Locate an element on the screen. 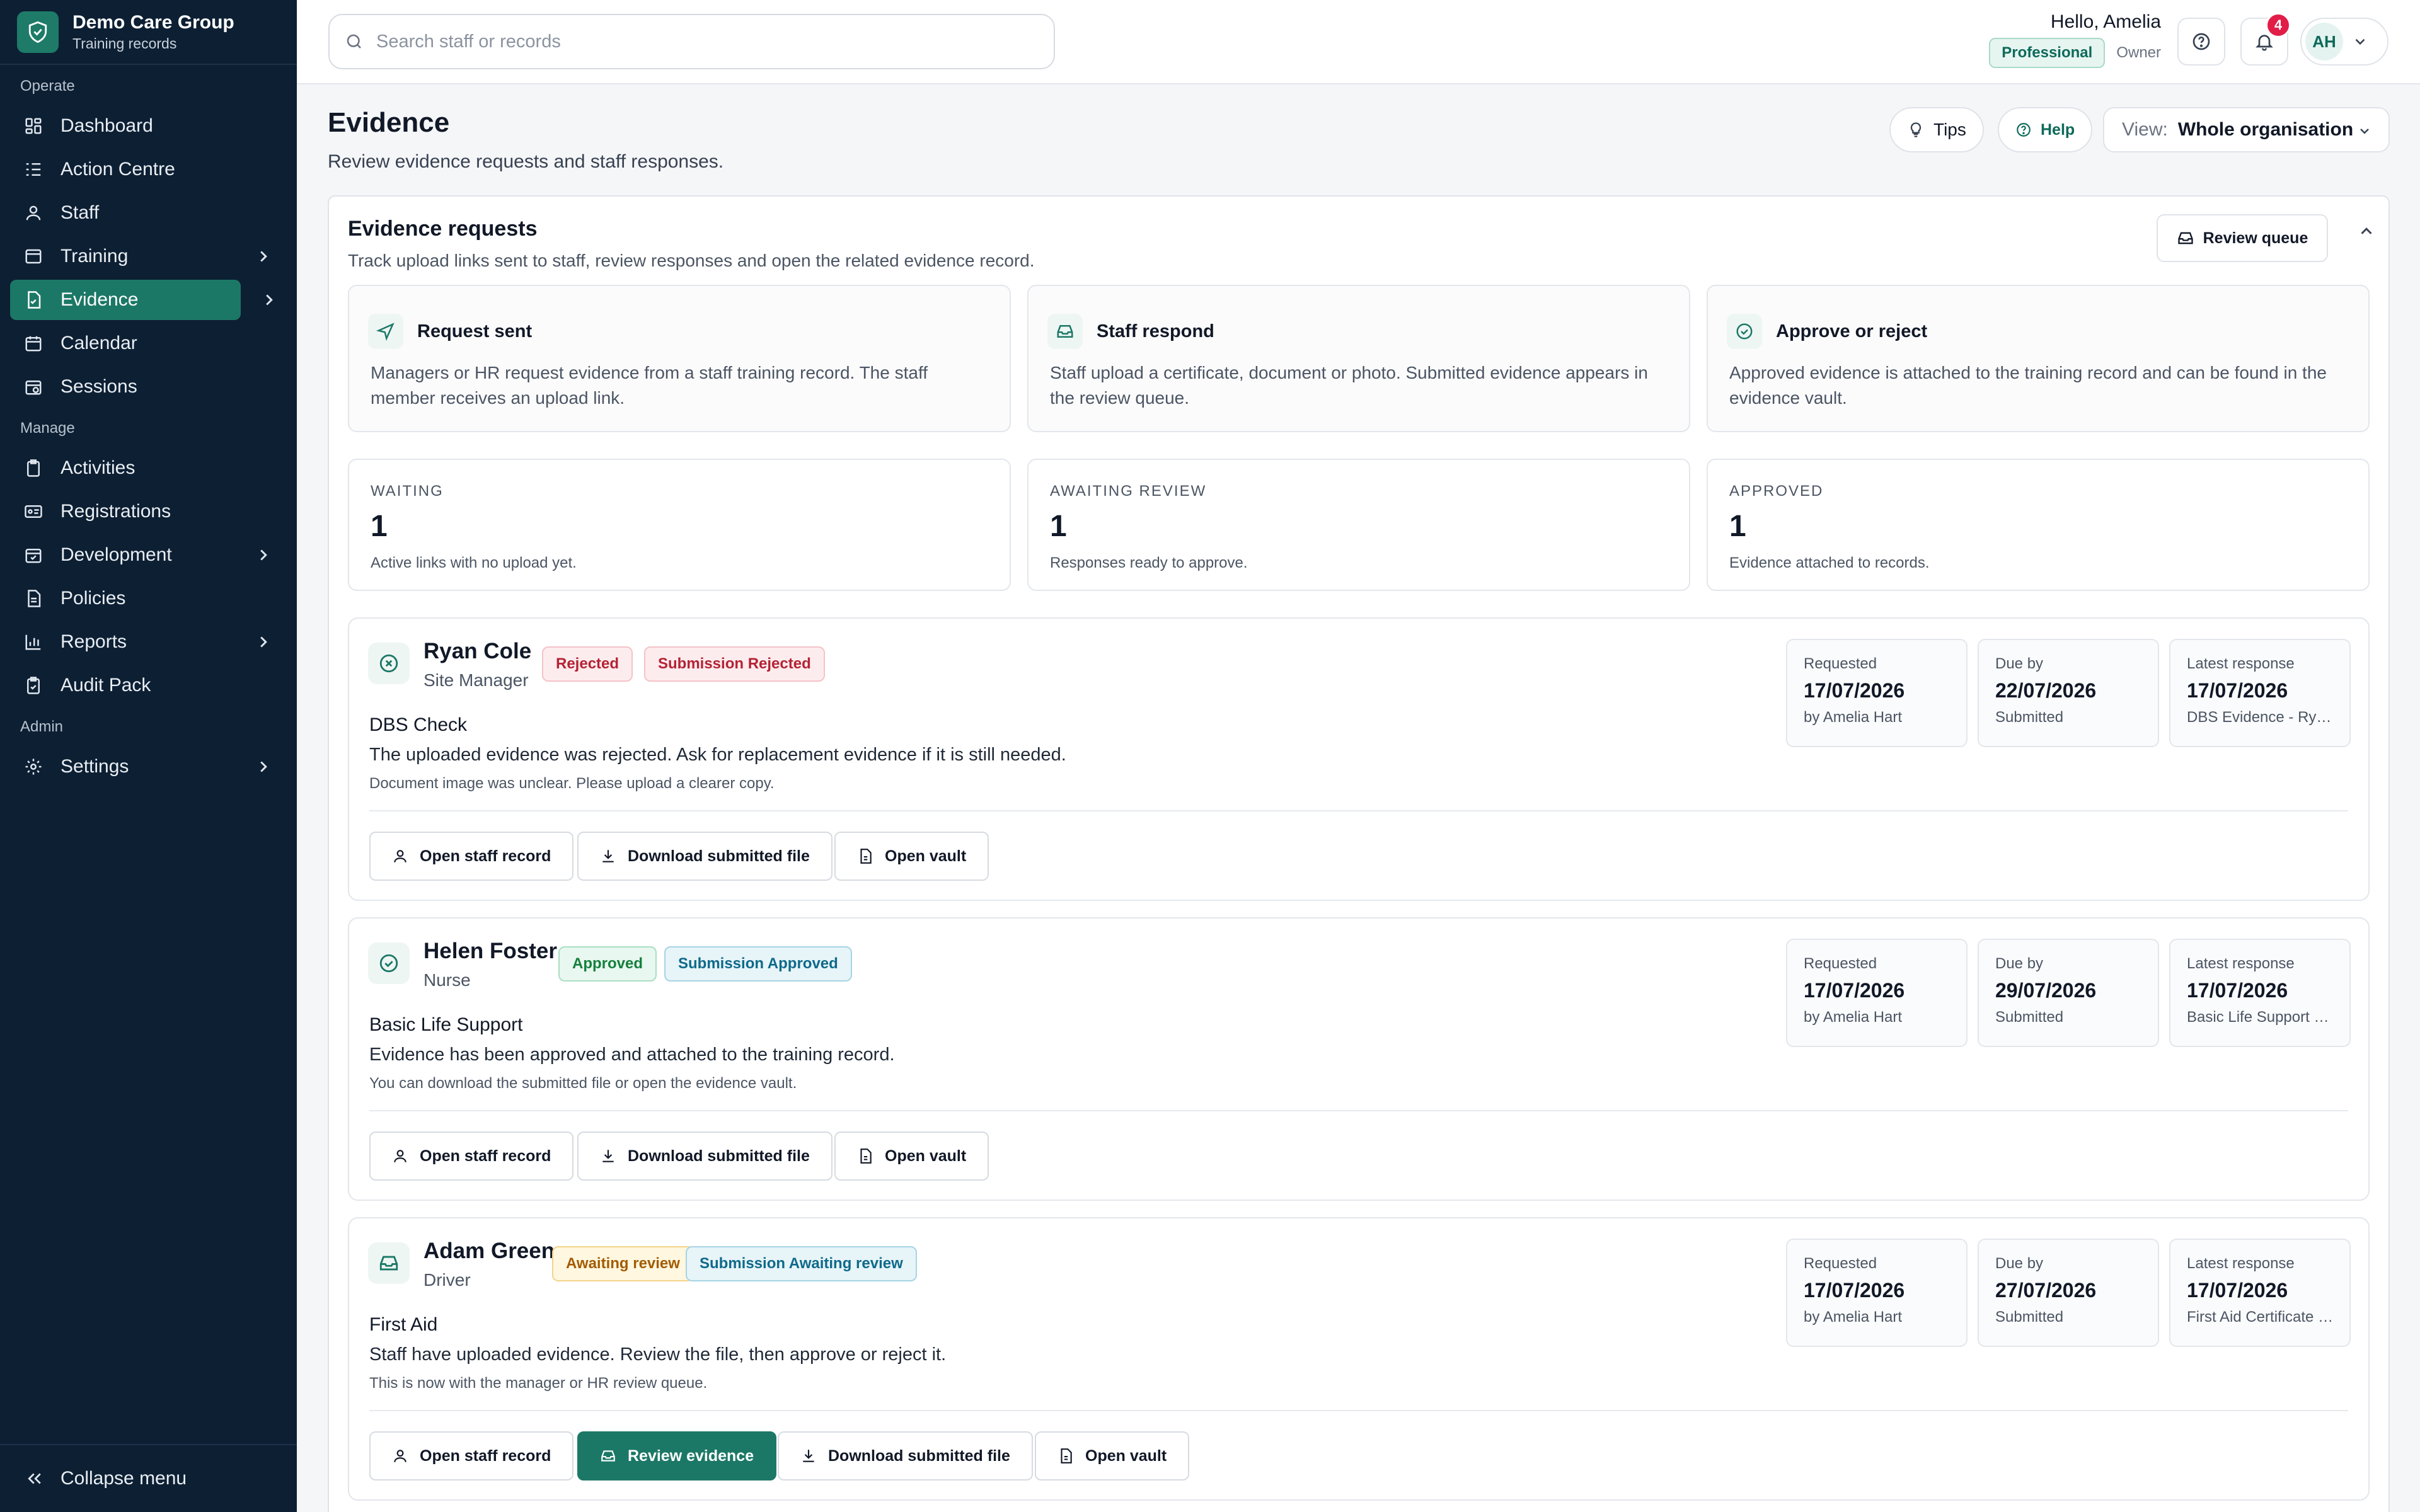 The width and height of the screenshot is (2420, 1512). clipboard-check-icon is located at coordinates (33, 685).